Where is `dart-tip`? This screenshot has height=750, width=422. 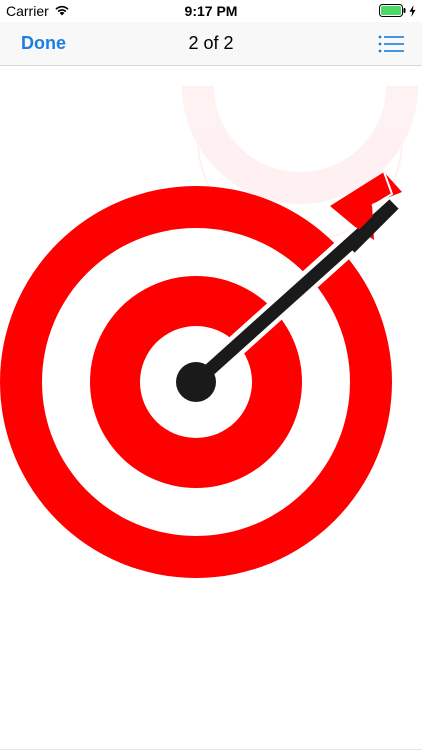 dart-tip is located at coordinates (196, 382).